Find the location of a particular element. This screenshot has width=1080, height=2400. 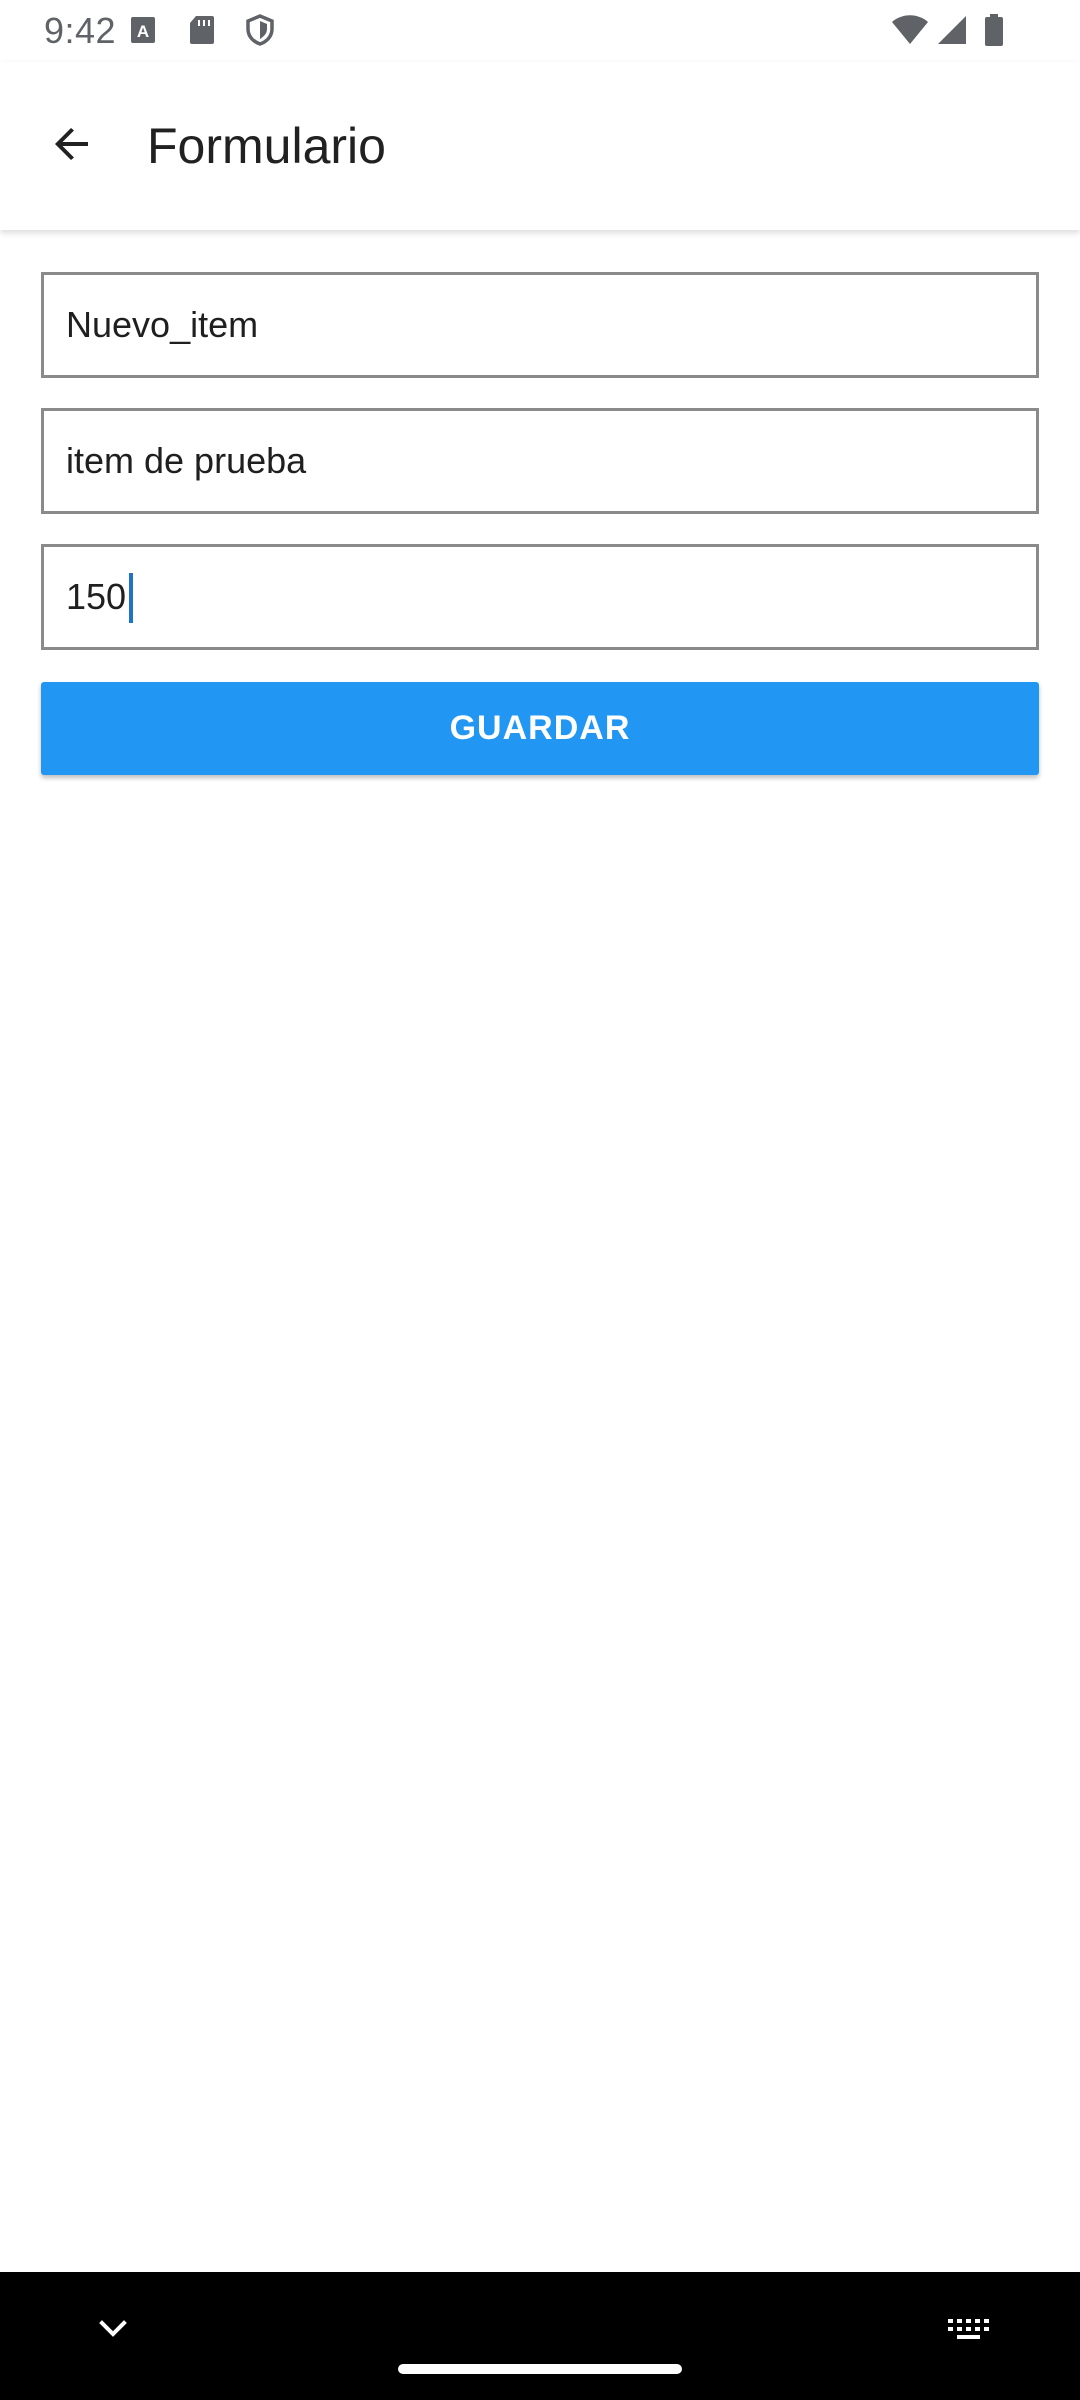

signal-icon is located at coordinates (952, 30).